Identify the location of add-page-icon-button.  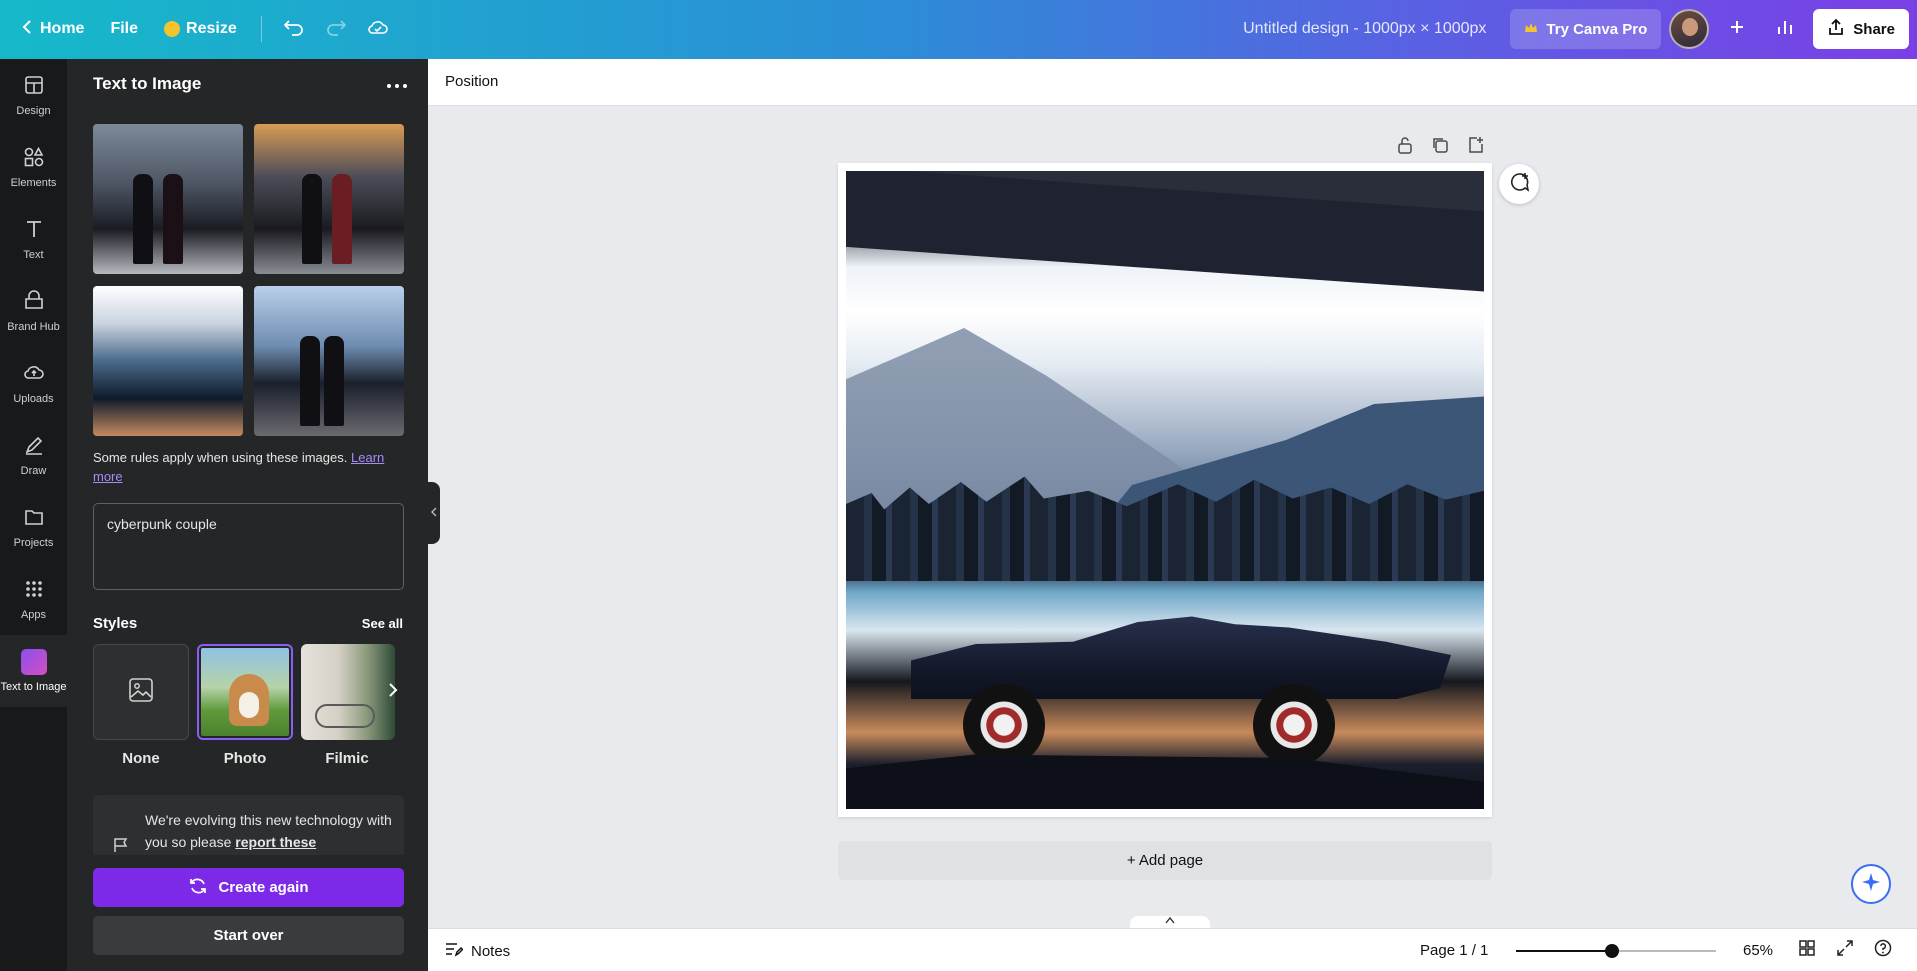
(1476, 147).